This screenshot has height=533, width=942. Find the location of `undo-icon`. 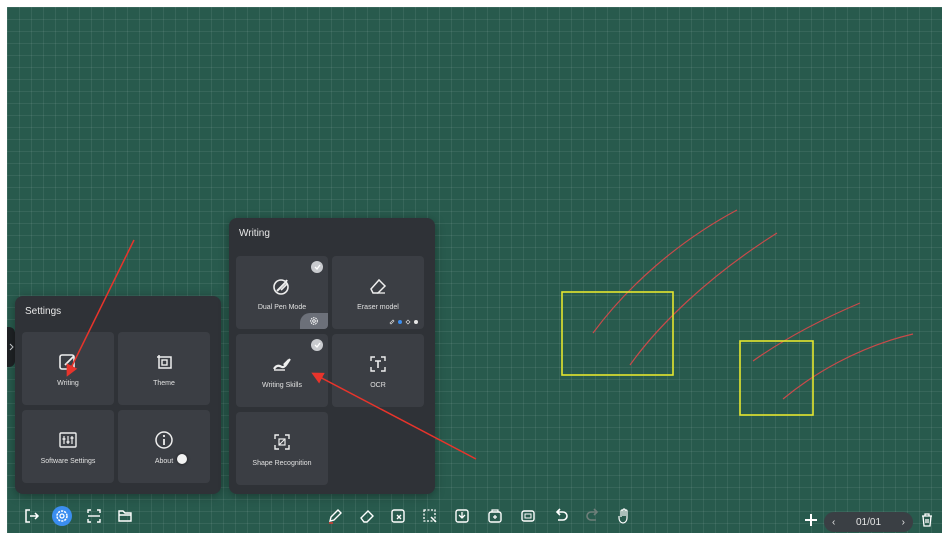

undo-icon is located at coordinates (561, 514).